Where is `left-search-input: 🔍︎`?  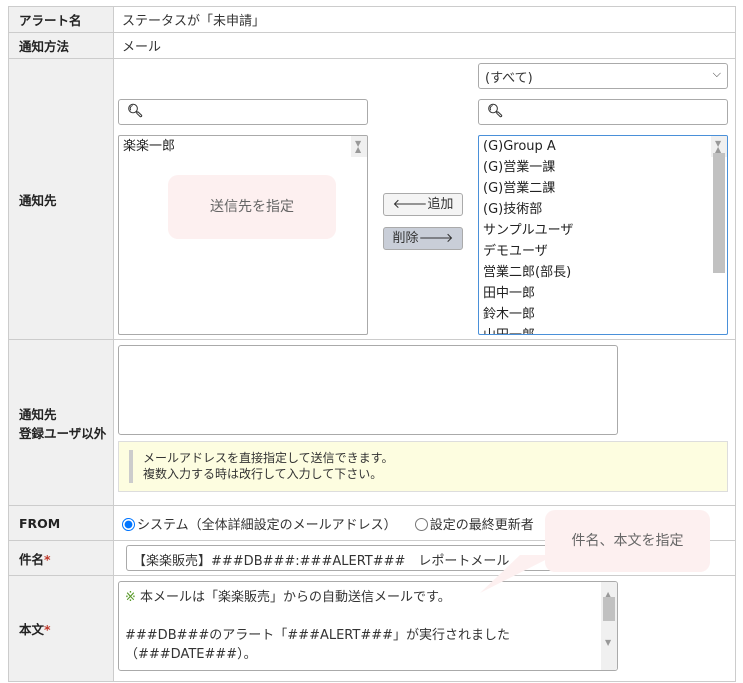
left-search-input: 🔍︎ is located at coordinates (243, 112).